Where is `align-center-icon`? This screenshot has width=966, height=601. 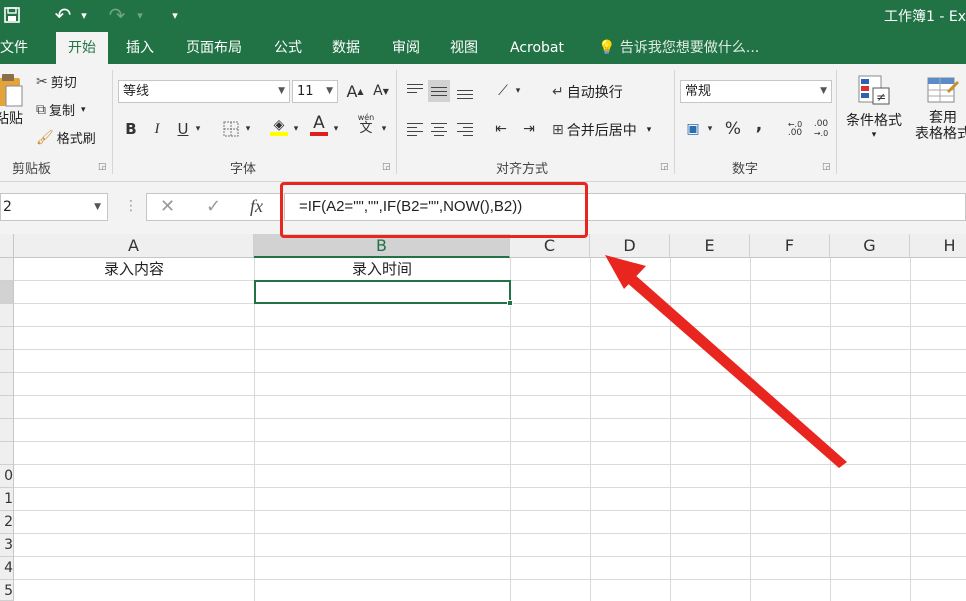
align-center-icon is located at coordinates (439, 129).